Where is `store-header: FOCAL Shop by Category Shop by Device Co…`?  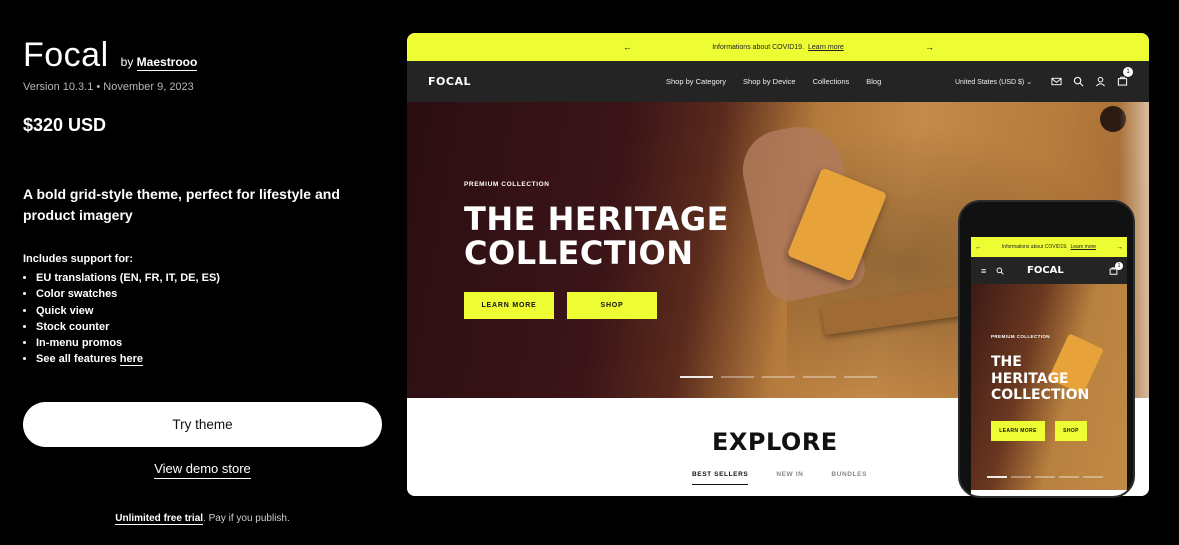 store-header: FOCAL Shop by Category Shop by Device Co… is located at coordinates (778, 81).